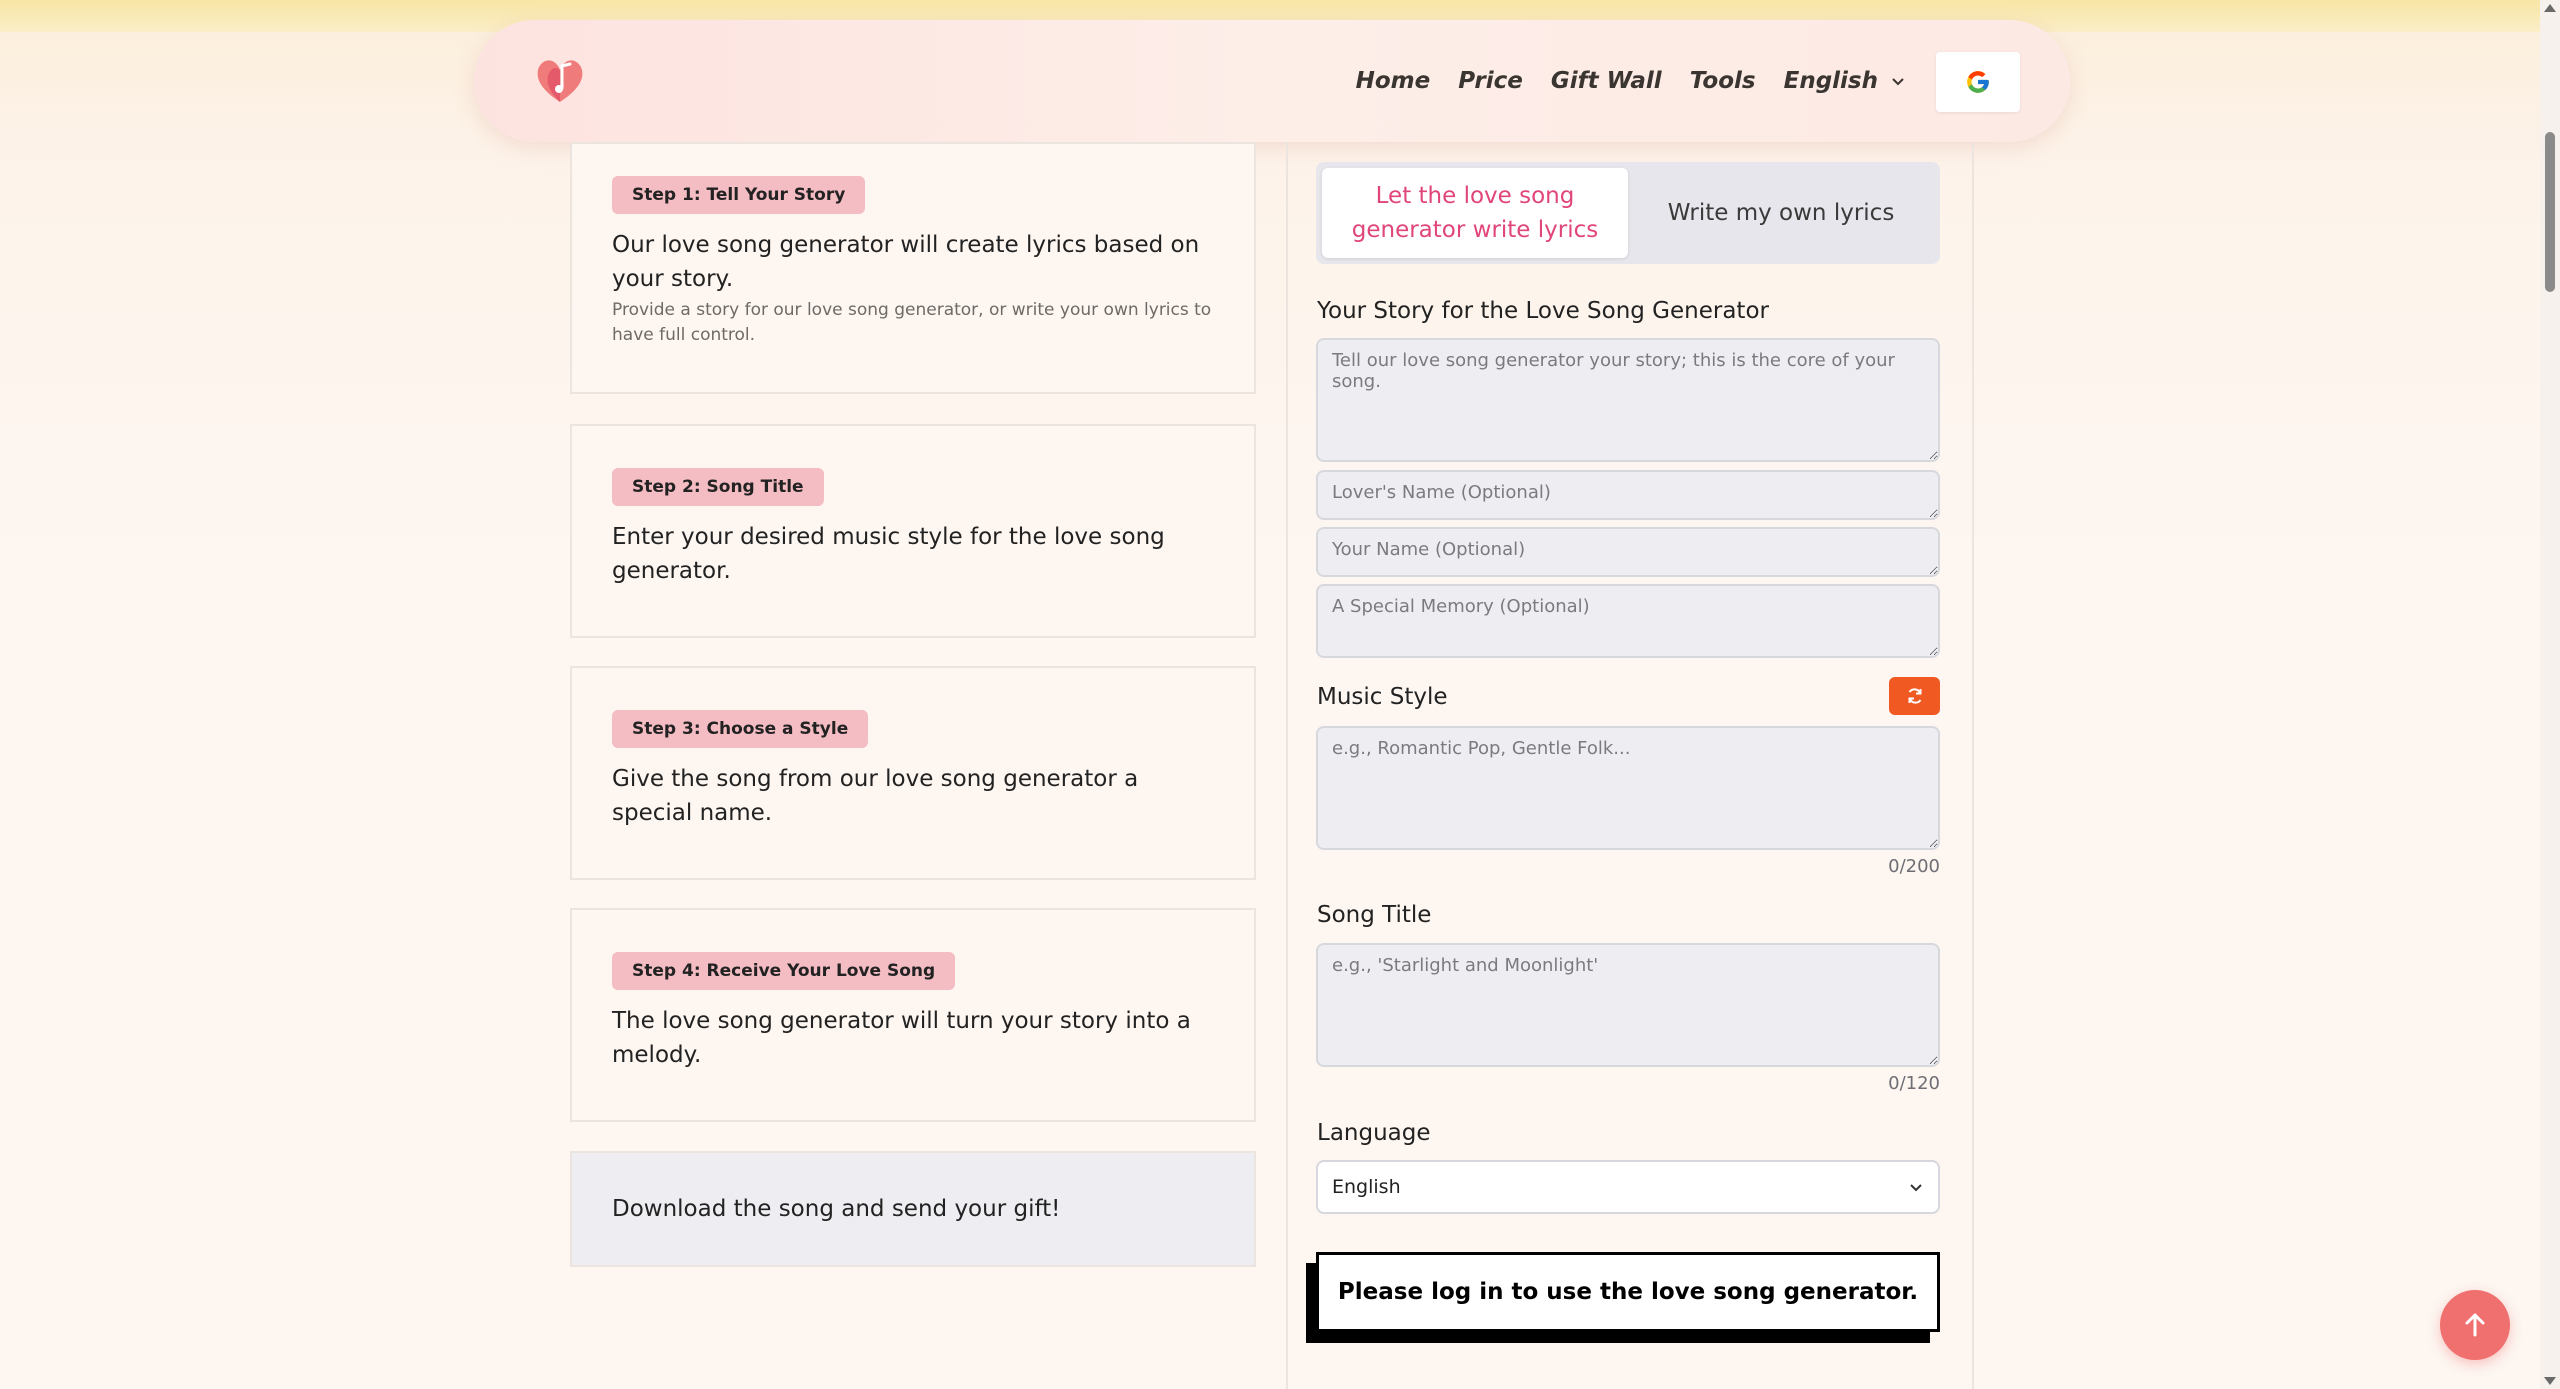 The width and height of the screenshot is (2560, 1389). I want to click on randomize-style-button, so click(1914, 696).